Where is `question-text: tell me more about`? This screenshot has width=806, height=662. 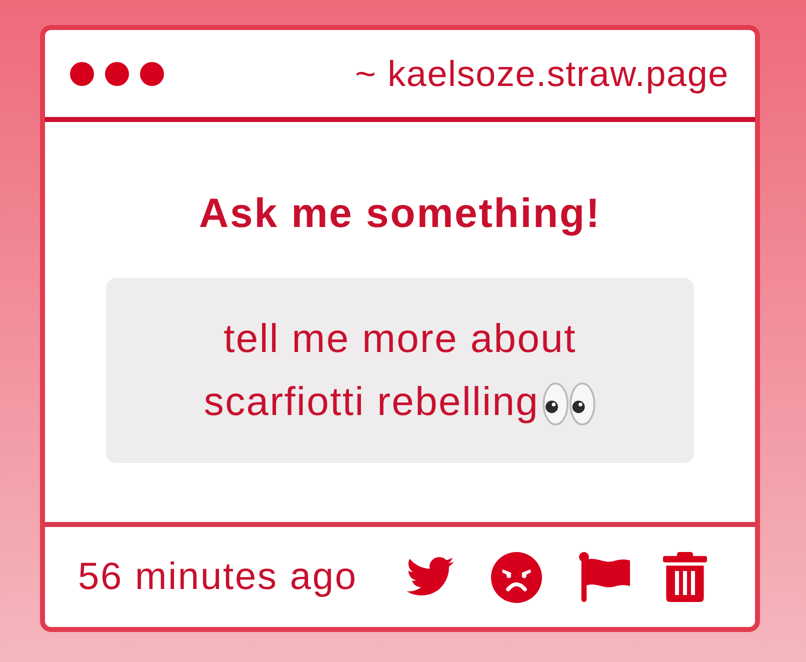
question-text: tell me more about is located at coordinates (400, 339).